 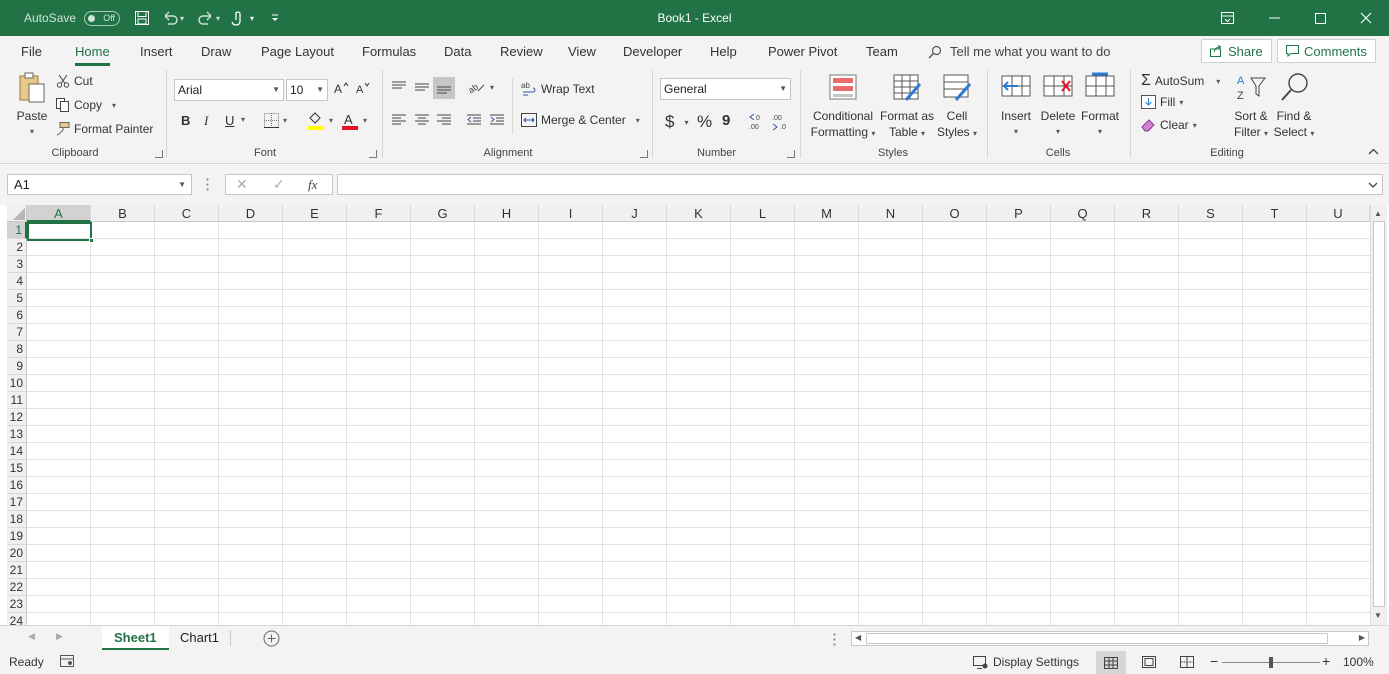 What do you see at coordinates (364, 88) in the screenshot?
I see `decrease-font-size-button: A` at bounding box center [364, 88].